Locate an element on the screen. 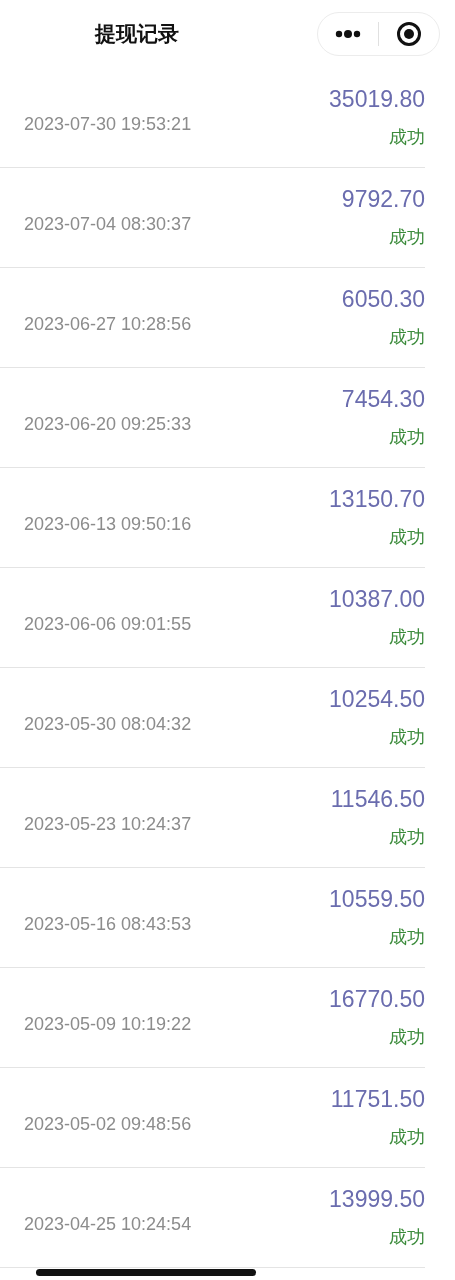 This screenshot has height=1280, width=455. record-time: 2023-07-30 19:53:21 is located at coordinates (108, 124).